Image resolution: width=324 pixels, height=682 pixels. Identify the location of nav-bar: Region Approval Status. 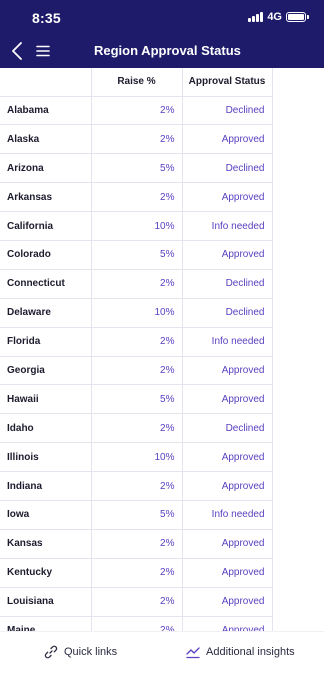
(162, 52).